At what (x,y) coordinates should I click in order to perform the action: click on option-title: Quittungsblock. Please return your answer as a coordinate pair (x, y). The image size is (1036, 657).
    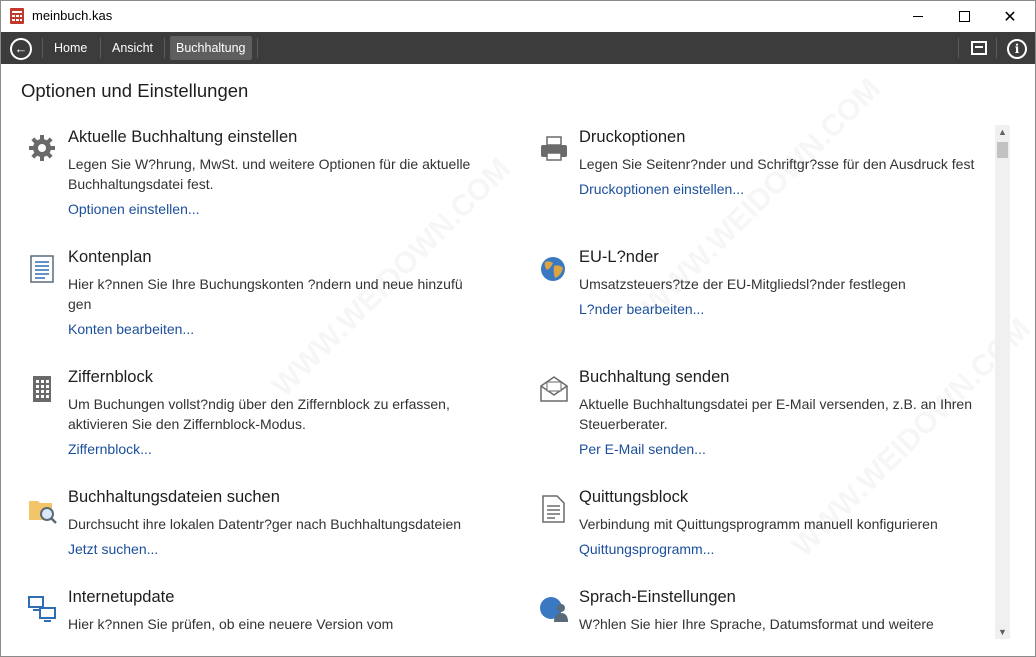
    Looking at the image, I should click on (634, 497).